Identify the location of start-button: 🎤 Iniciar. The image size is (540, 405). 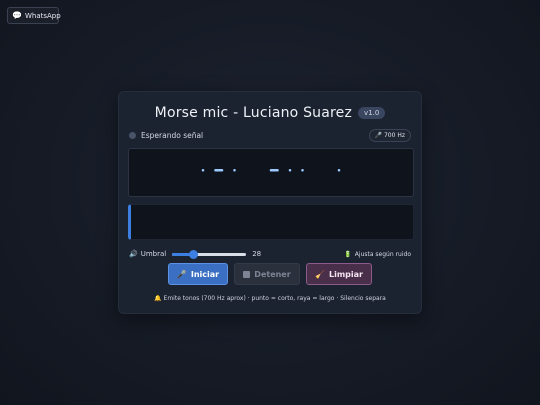
(198, 274).